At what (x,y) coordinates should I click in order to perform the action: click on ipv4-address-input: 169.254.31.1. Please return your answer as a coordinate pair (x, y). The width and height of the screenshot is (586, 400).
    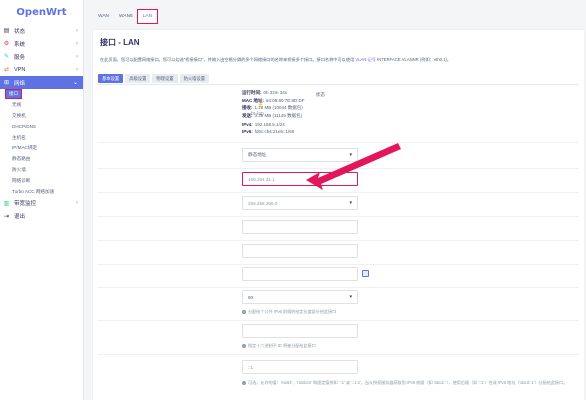
    Looking at the image, I should click on (300, 179).